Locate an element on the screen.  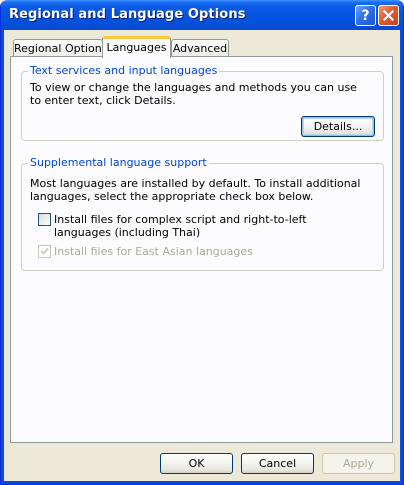
tab-regional-options: Regional Options is located at coordinates (60, 48).